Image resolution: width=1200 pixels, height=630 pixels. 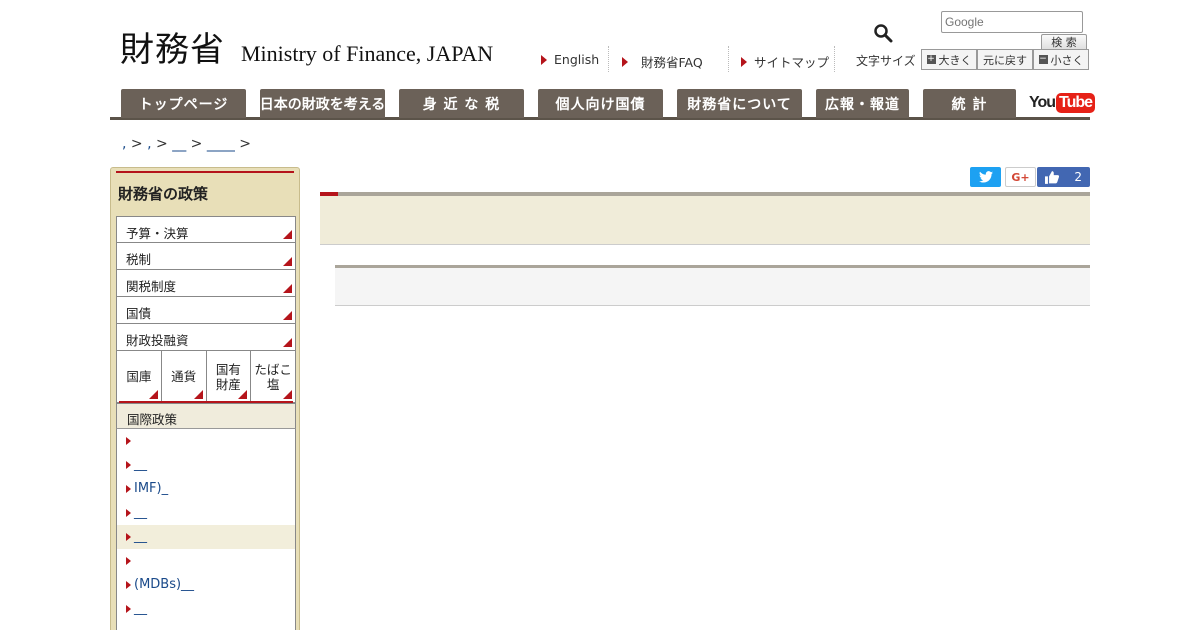 I want to click on google-plus-icon: G+, so click(x=1020, y=177).